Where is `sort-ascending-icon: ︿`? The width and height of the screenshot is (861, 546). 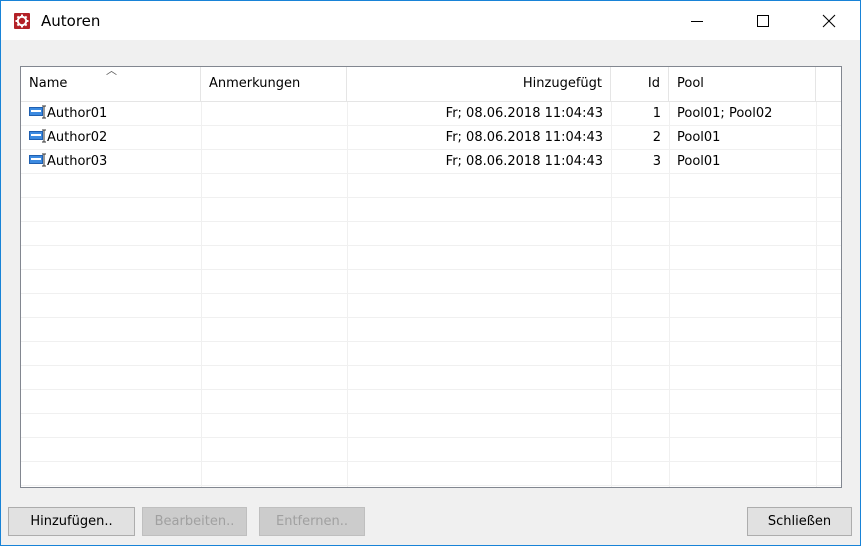 sort-ascending-icon: ︿ is located at coordinates (111, 71).